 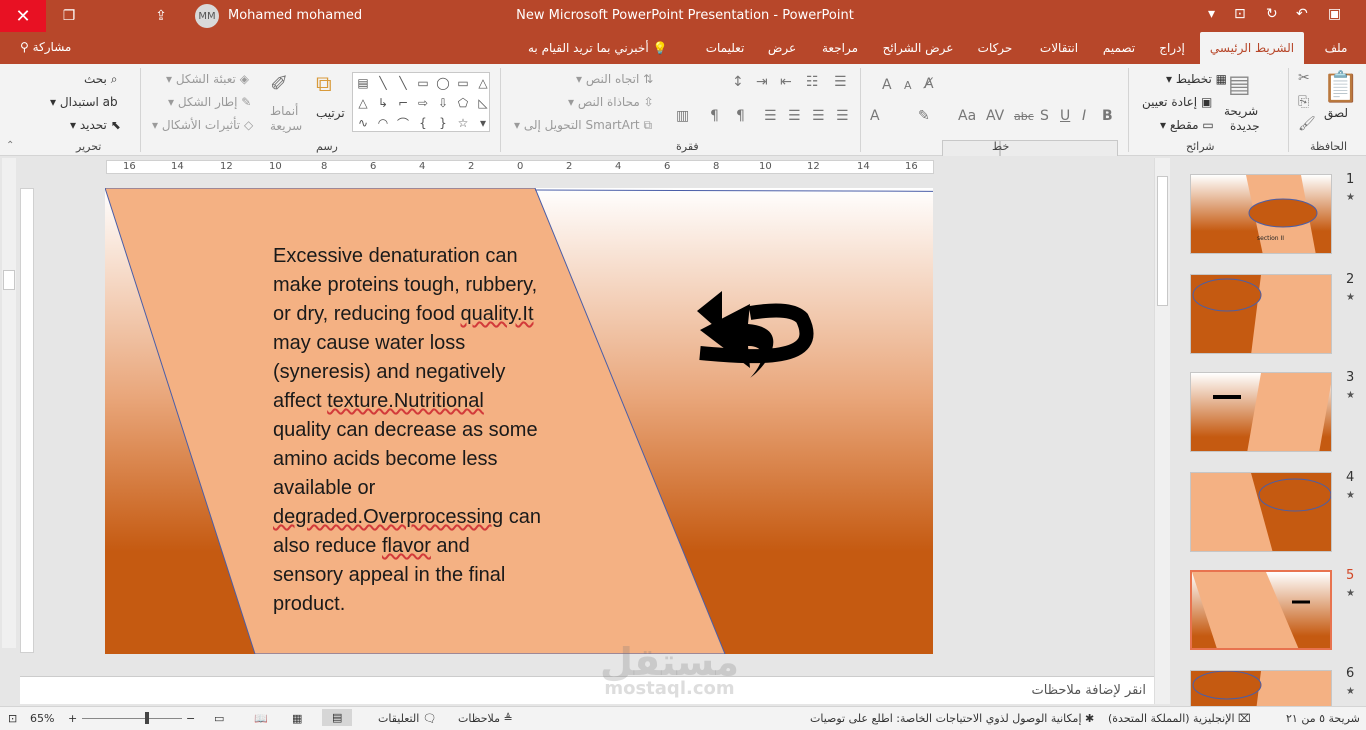 I want to click on arc-shape-icon: ⌒, so click(x=403, y=123).